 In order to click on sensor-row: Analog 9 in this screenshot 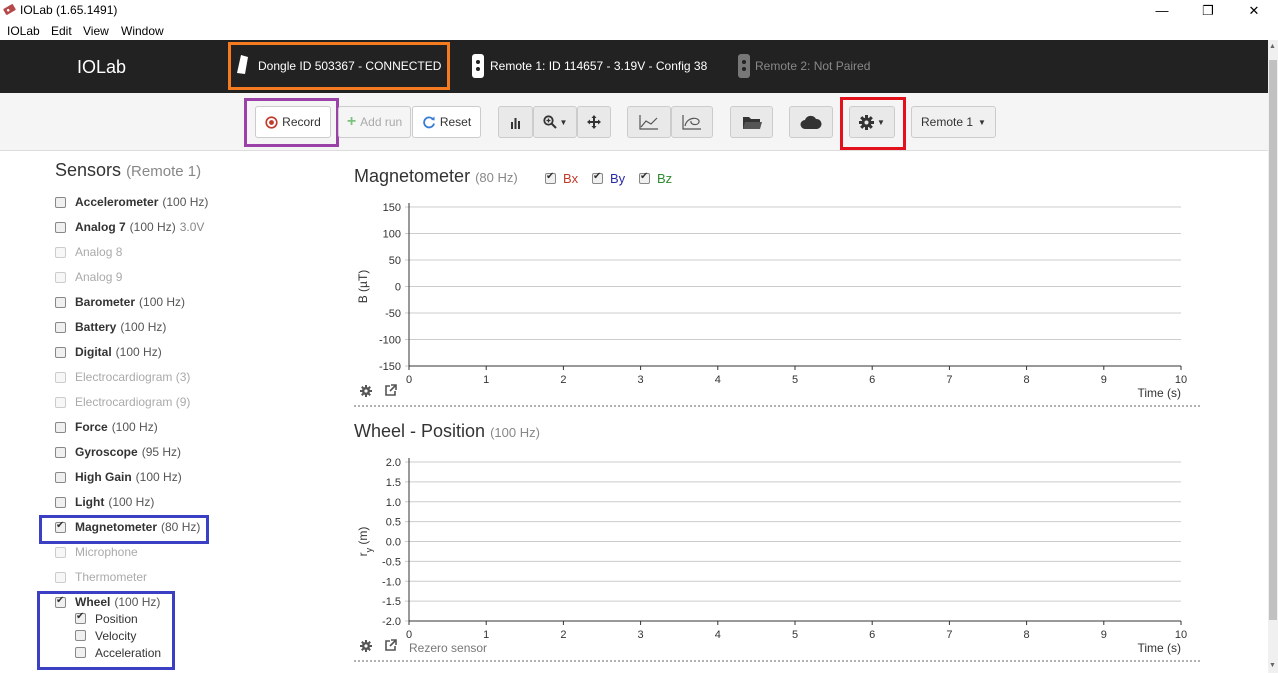, I will do `click(88, 277)`.